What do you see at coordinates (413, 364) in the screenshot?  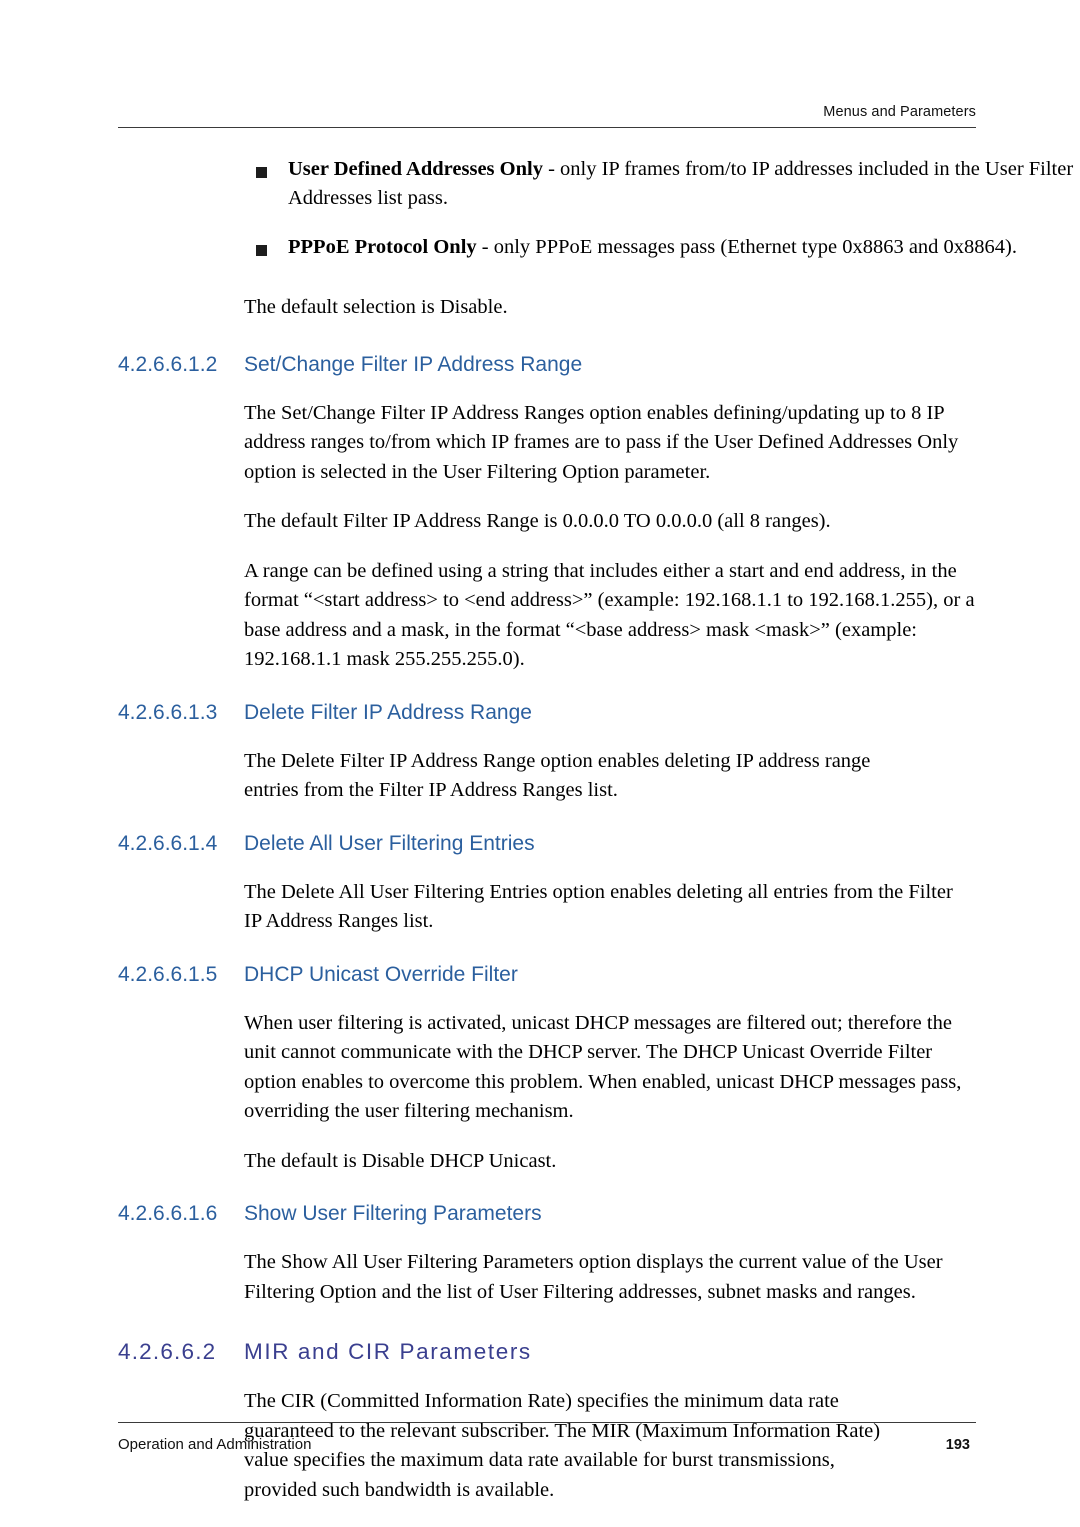 I see `section-title: Set/Change Filter IP Address Range` at bounding box center [413, 364].